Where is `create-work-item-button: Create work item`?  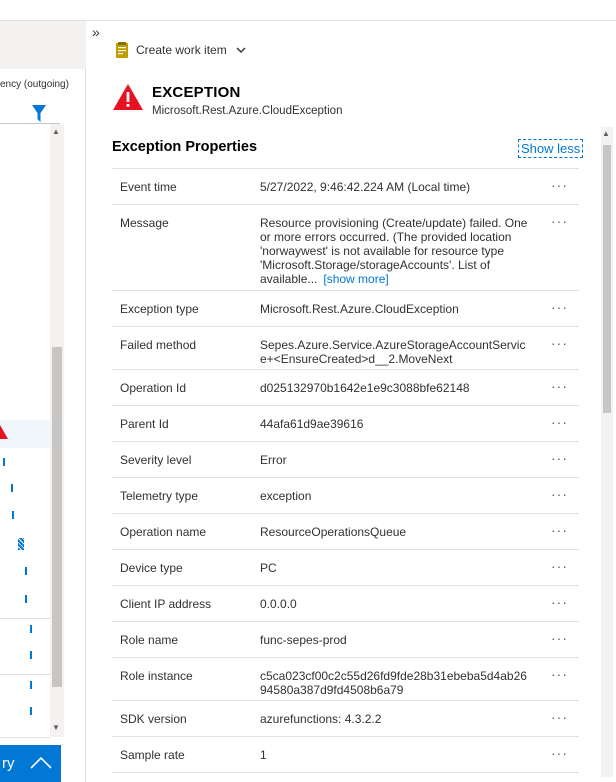
create-work-item-button: Create work item is located at coordinates (180, 50).